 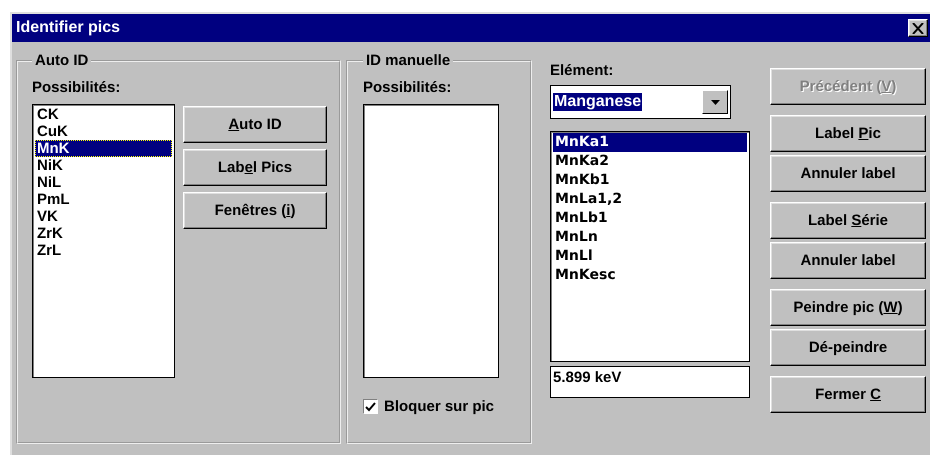 What do you see at coordinates (103, 165) in the screenshot?
I see `list-item: NiK` at bounding box center [103, 165].